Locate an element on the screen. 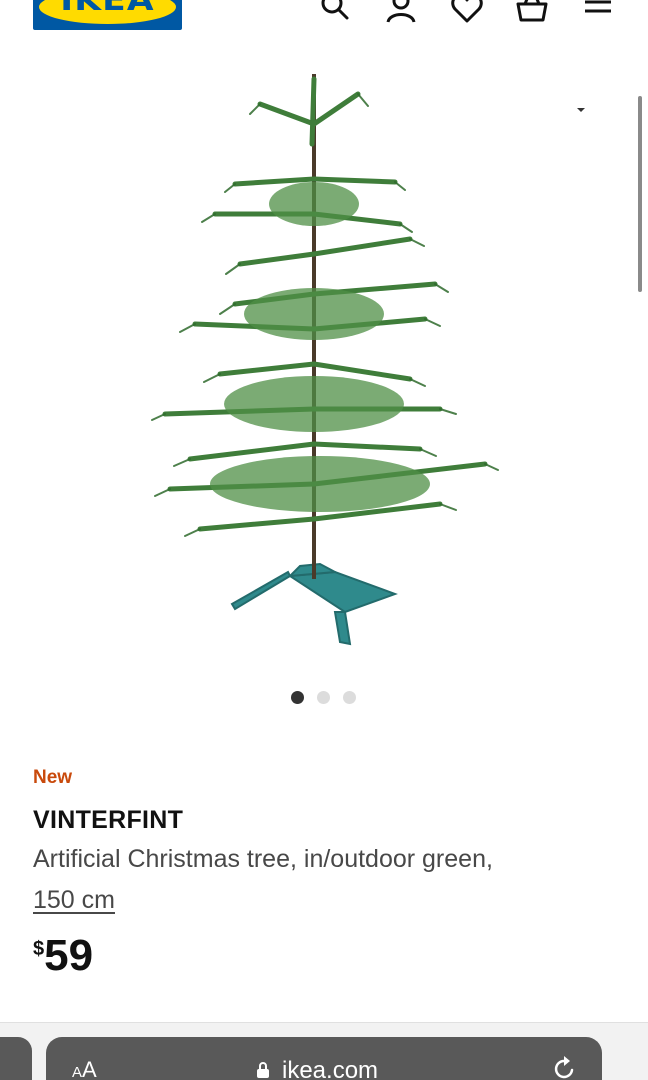 The height and width of the screenshot is (1080, 648). search-icon is located at coordinates (335, 12).